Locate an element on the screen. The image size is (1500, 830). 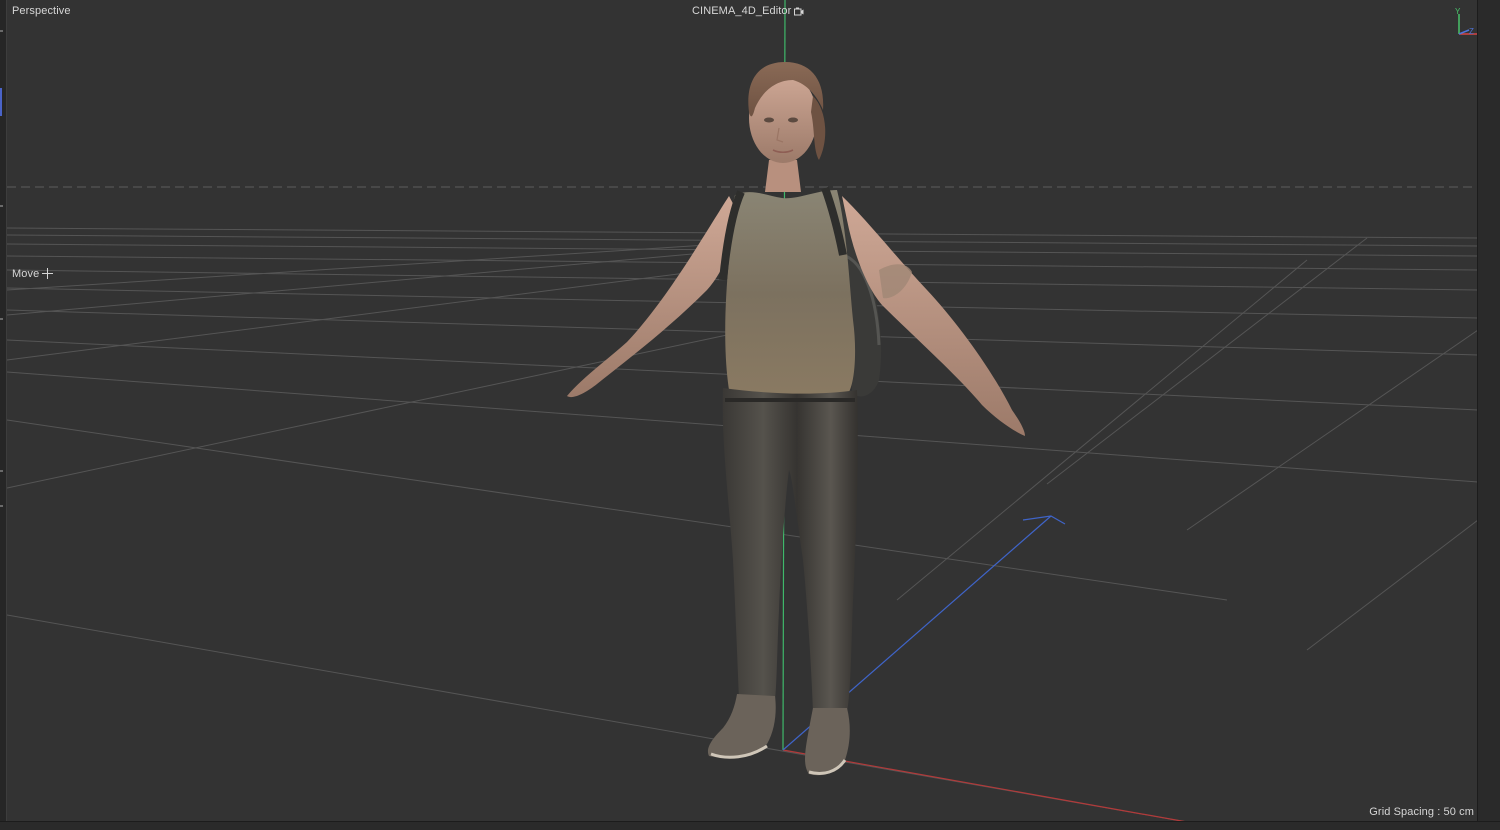
left-edge-toolbar is located at coordinates (3, 415).